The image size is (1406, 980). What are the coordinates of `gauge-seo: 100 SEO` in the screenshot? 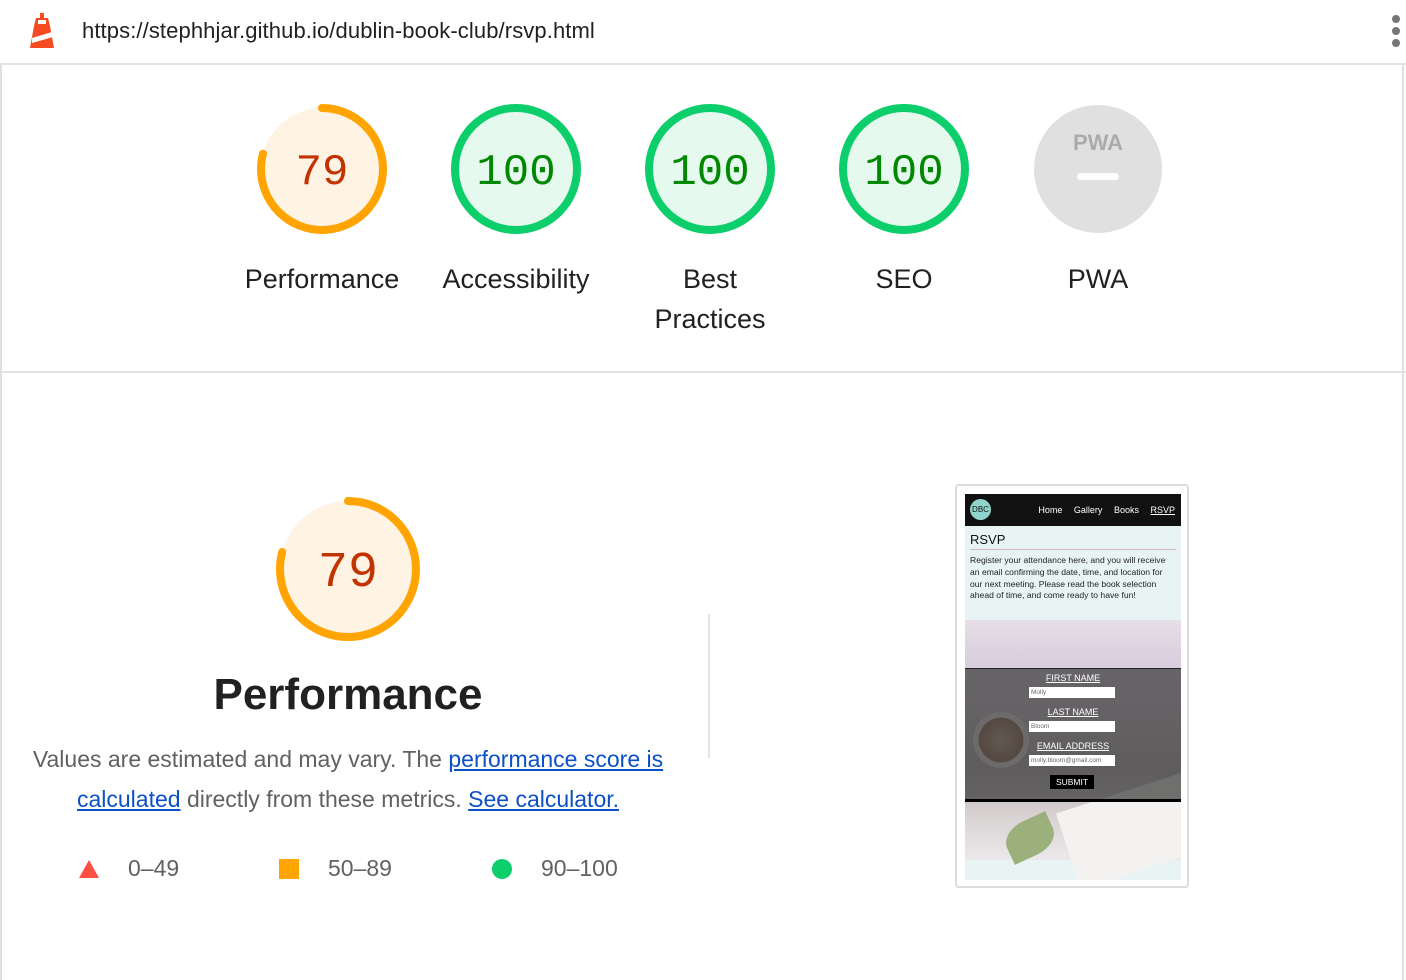 It's located at (904, 201).